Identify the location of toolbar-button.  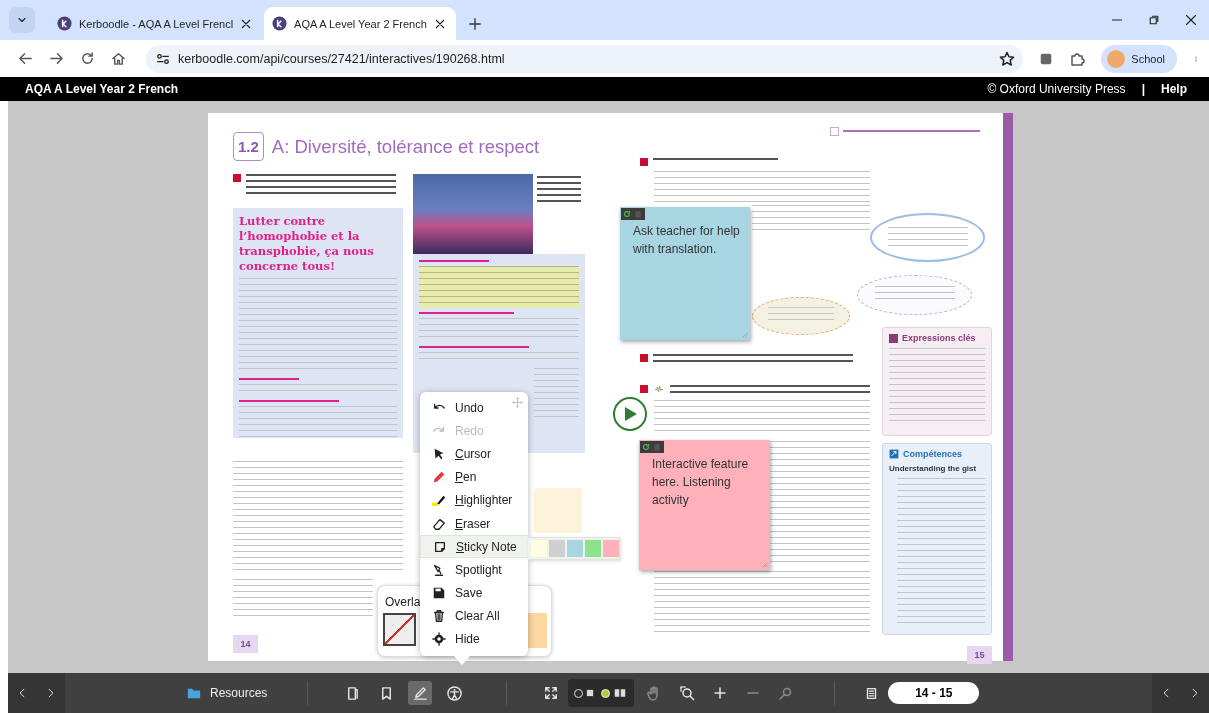
(420, 693).